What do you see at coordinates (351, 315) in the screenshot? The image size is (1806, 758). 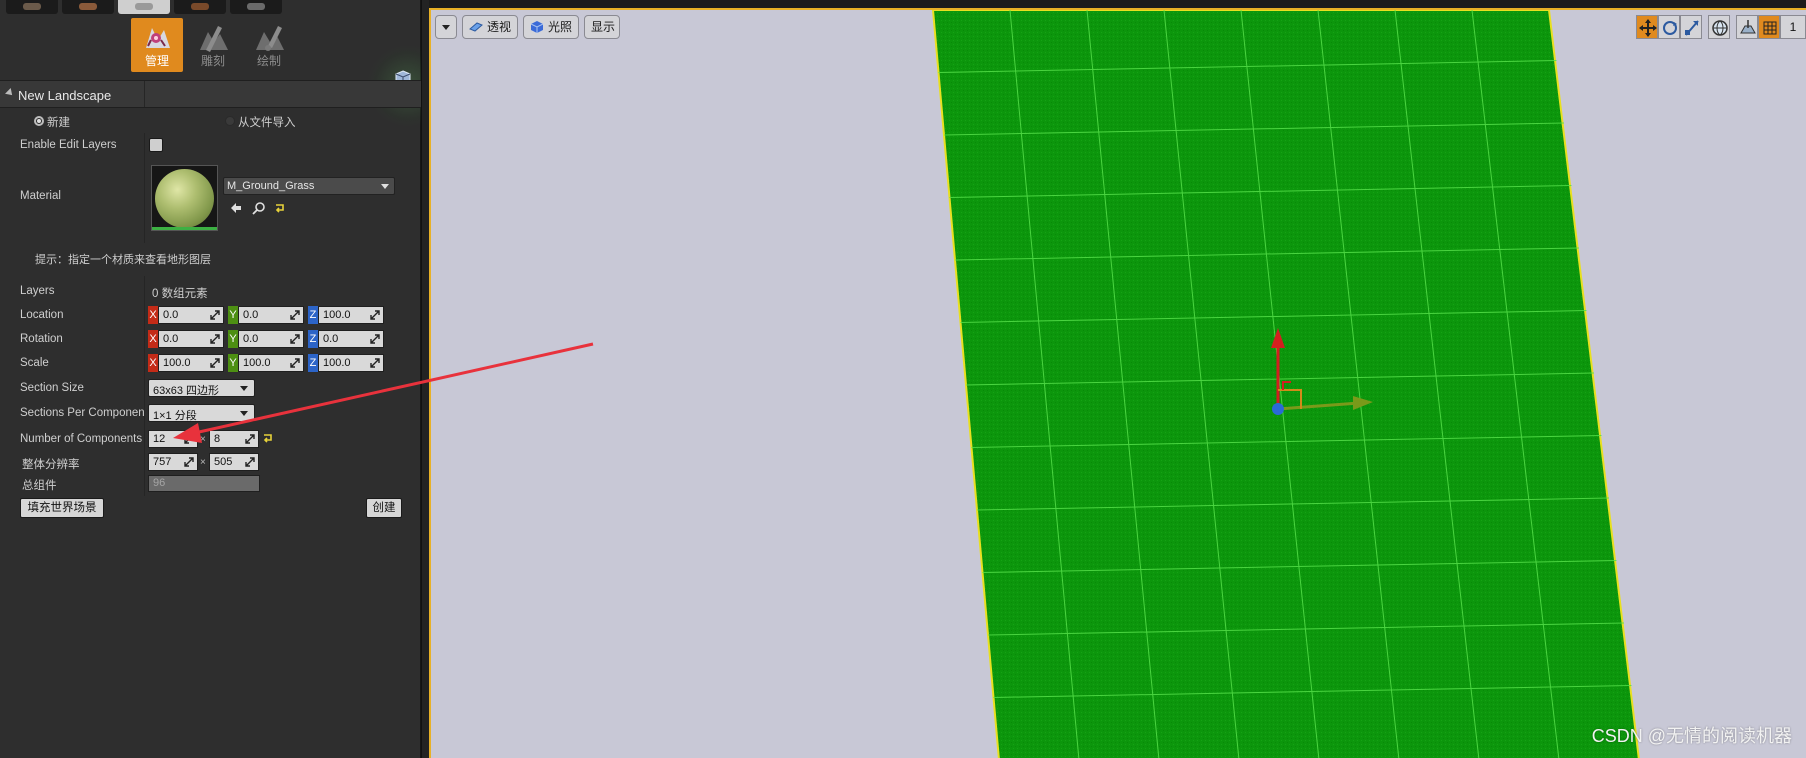 I see `location-z-field: 100.0` at bounding box center [351, 315].